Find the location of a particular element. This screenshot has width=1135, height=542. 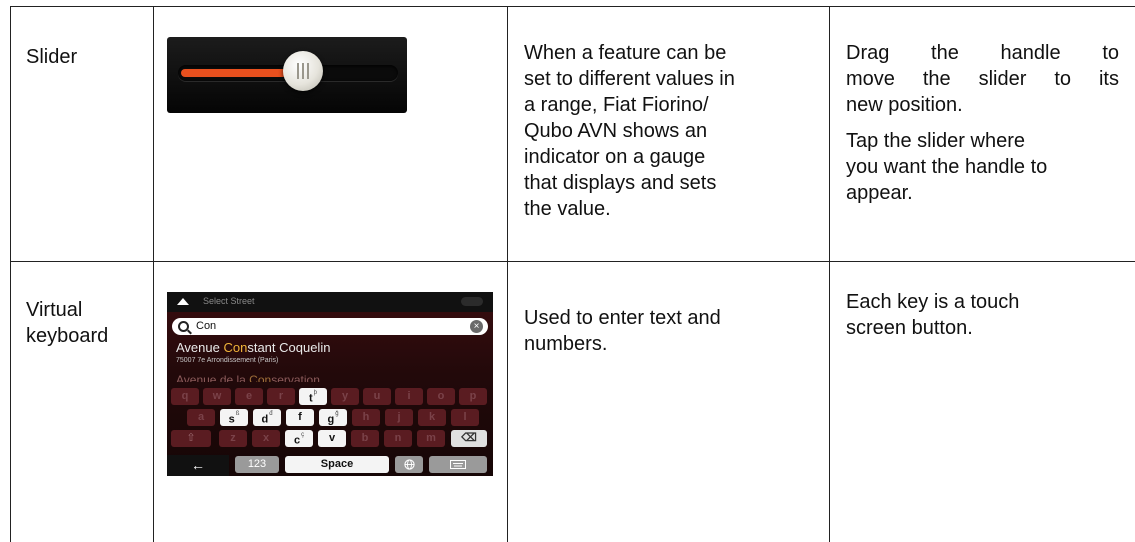

key-m: m is located at coordinates (431, 438).